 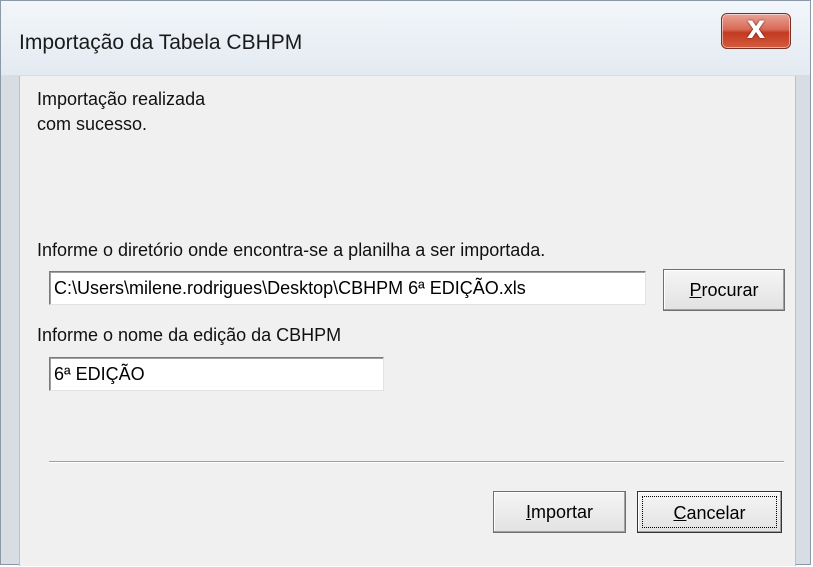 What do you see at coordinates (189, 335) in the screenshot?
I see `edition-label: Informe o nome da edição da CBHPM` at bounding box center [189, 335].